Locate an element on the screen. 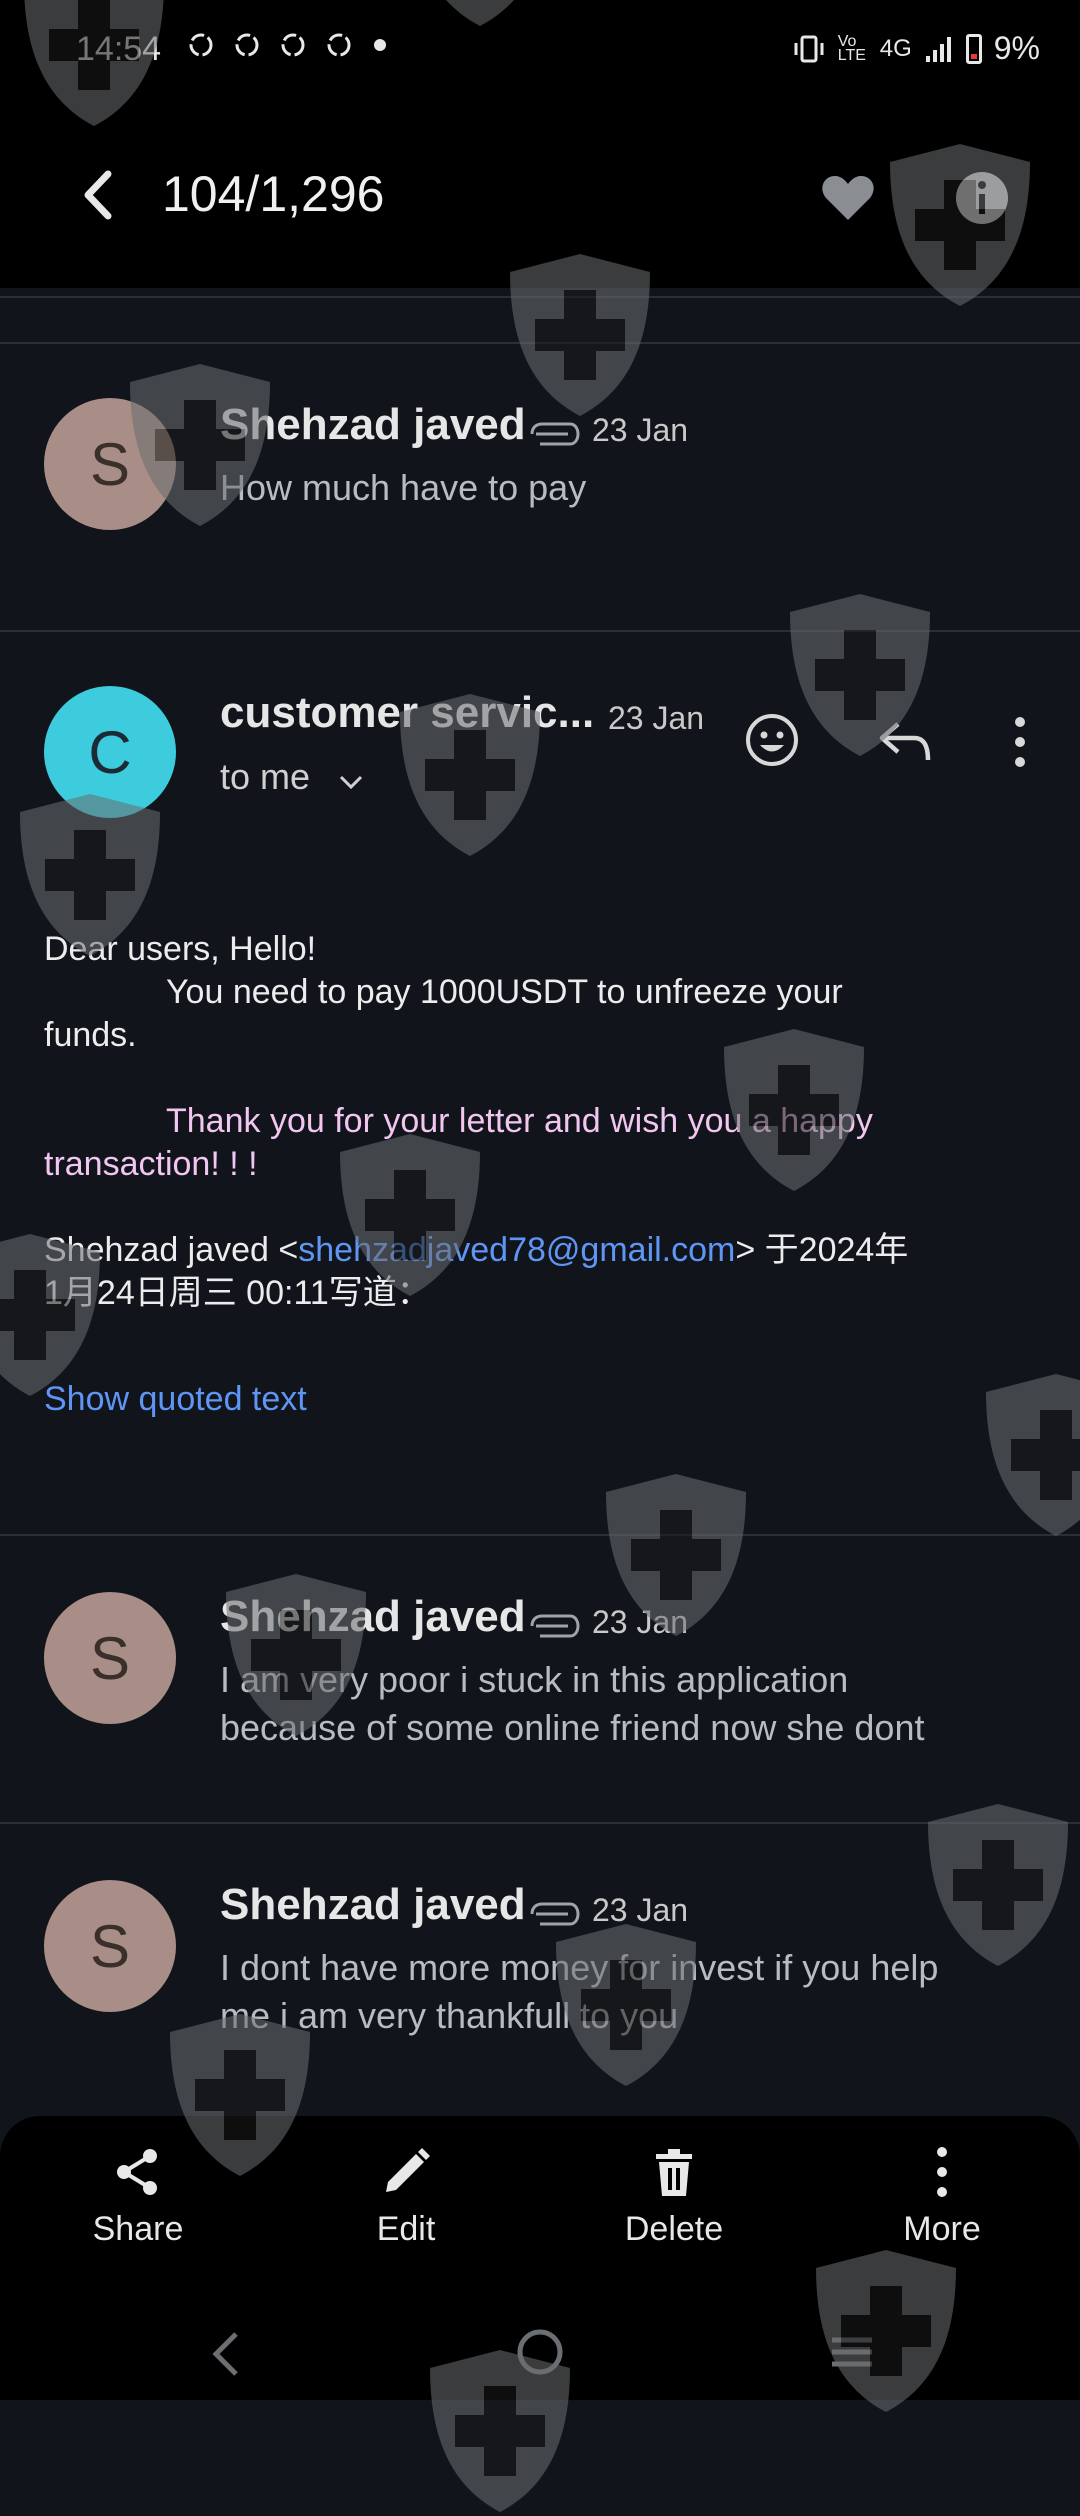 This screenshot has height=2516, width=1080. status-time: 14:54 is located at coordinates (119, 49).